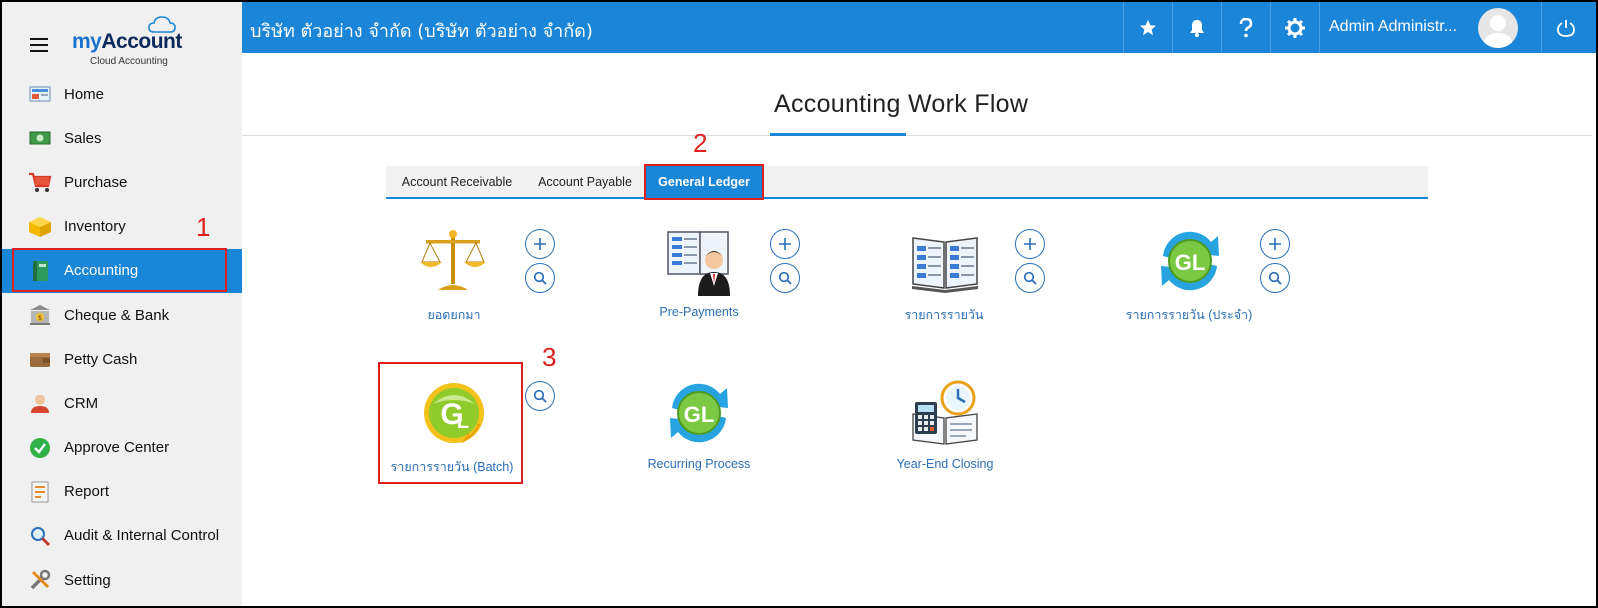 The image size is (1598, 608). What do you see at coordinates (40, 536) in the screenshot?
I see `magnifier-icon` at bounding box center [40, 536].